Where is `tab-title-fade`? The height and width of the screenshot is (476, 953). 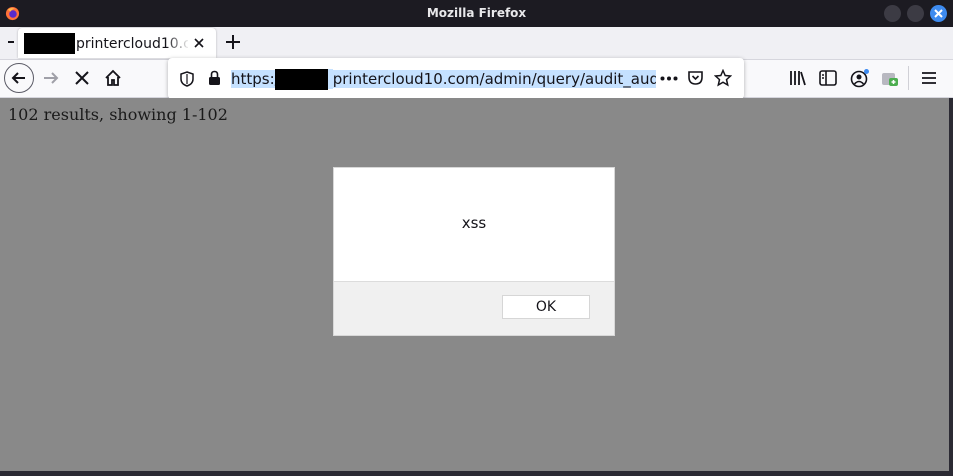
tab-title-fade is located at coordinates (178, 43).